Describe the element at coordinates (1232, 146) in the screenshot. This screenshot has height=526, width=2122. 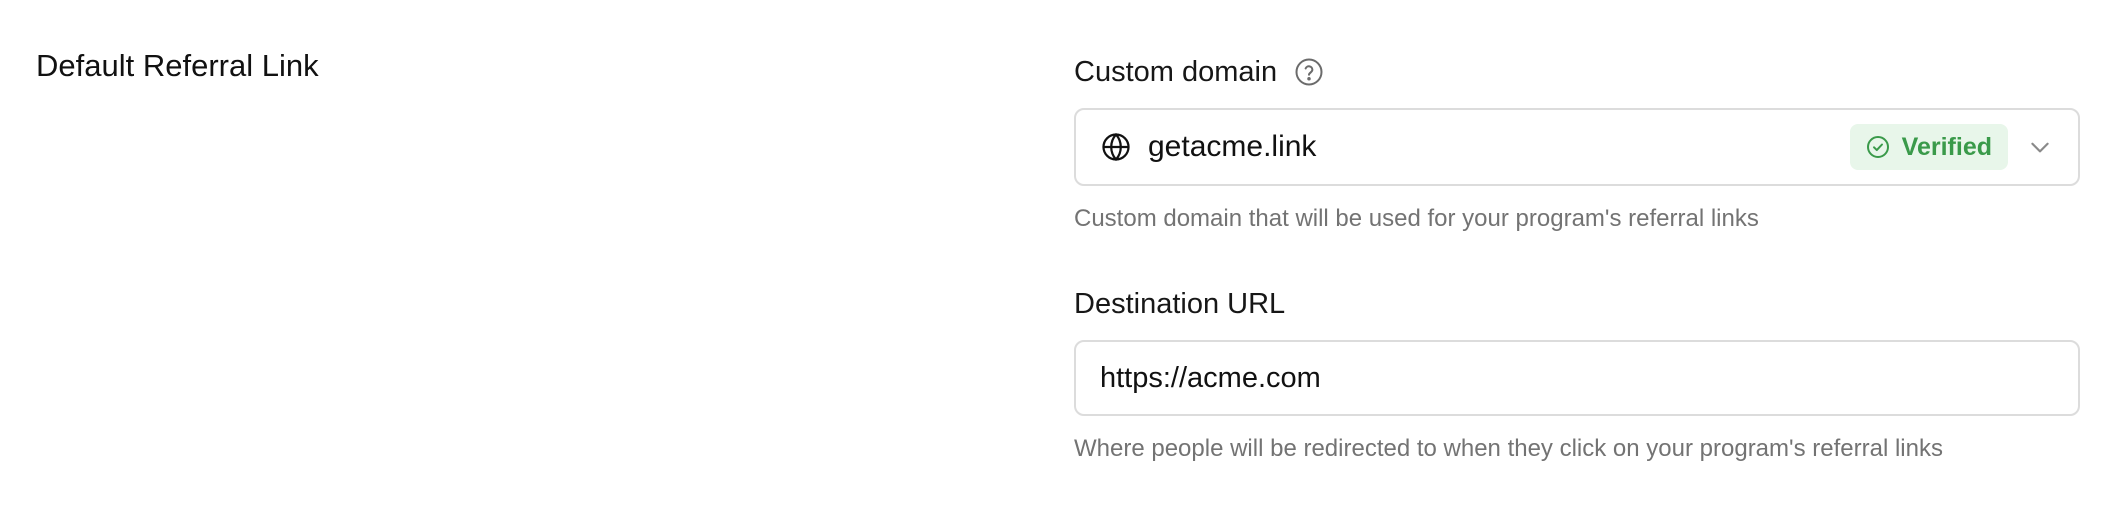
I see `custom-domain-value: getacme.link` at that location.